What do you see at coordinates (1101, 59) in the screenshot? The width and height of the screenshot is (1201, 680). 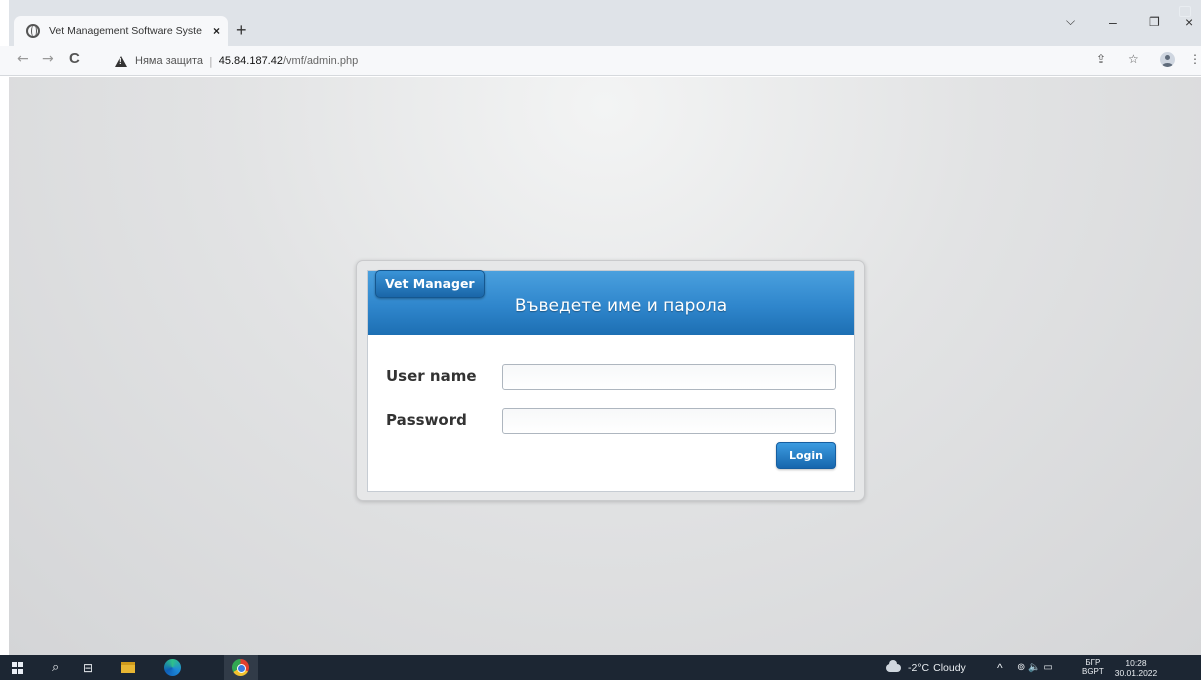 I see `share-icon: ⇪` at bounding box center [1101, 59].